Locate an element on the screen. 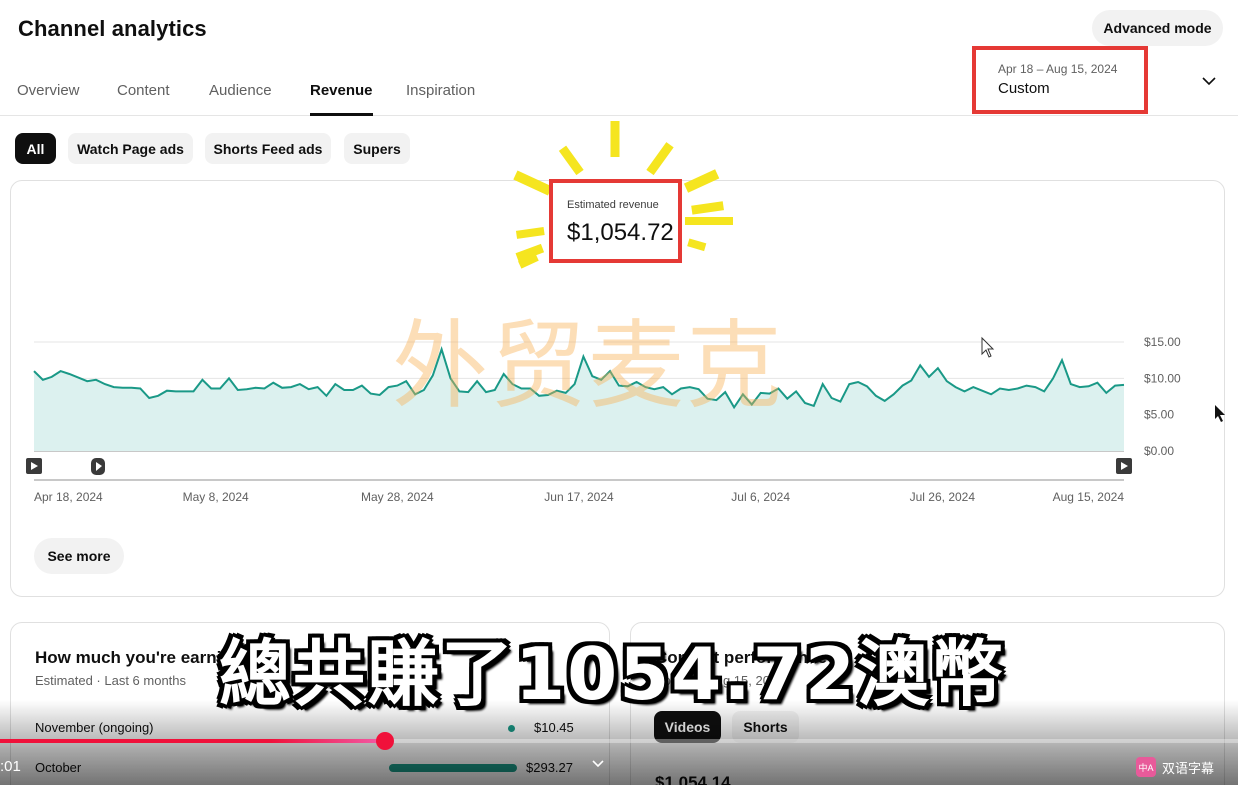 This screenshot has height=785, width=1238. metric-label: Estimated revenue is located at coordinates (613, 205).